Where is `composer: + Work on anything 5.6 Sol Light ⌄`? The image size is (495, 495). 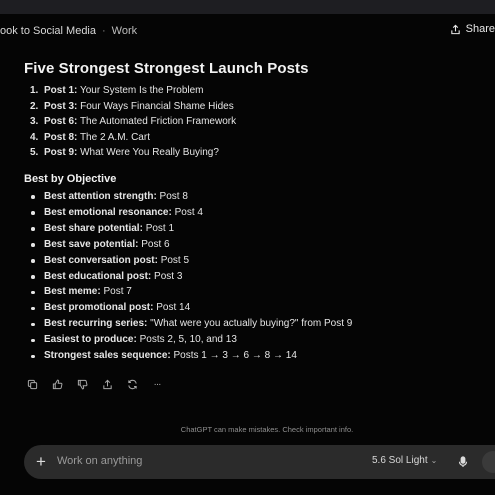
composer: + Work on anything 5.6 Sol Light ⌄ is located at coordinates (259, 462).